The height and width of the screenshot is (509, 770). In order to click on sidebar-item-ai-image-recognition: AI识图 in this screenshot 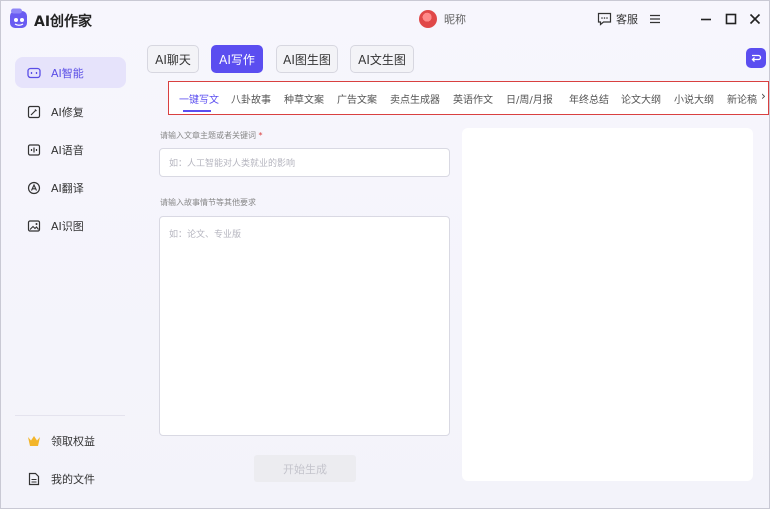, I will do `click(70, 225)`.